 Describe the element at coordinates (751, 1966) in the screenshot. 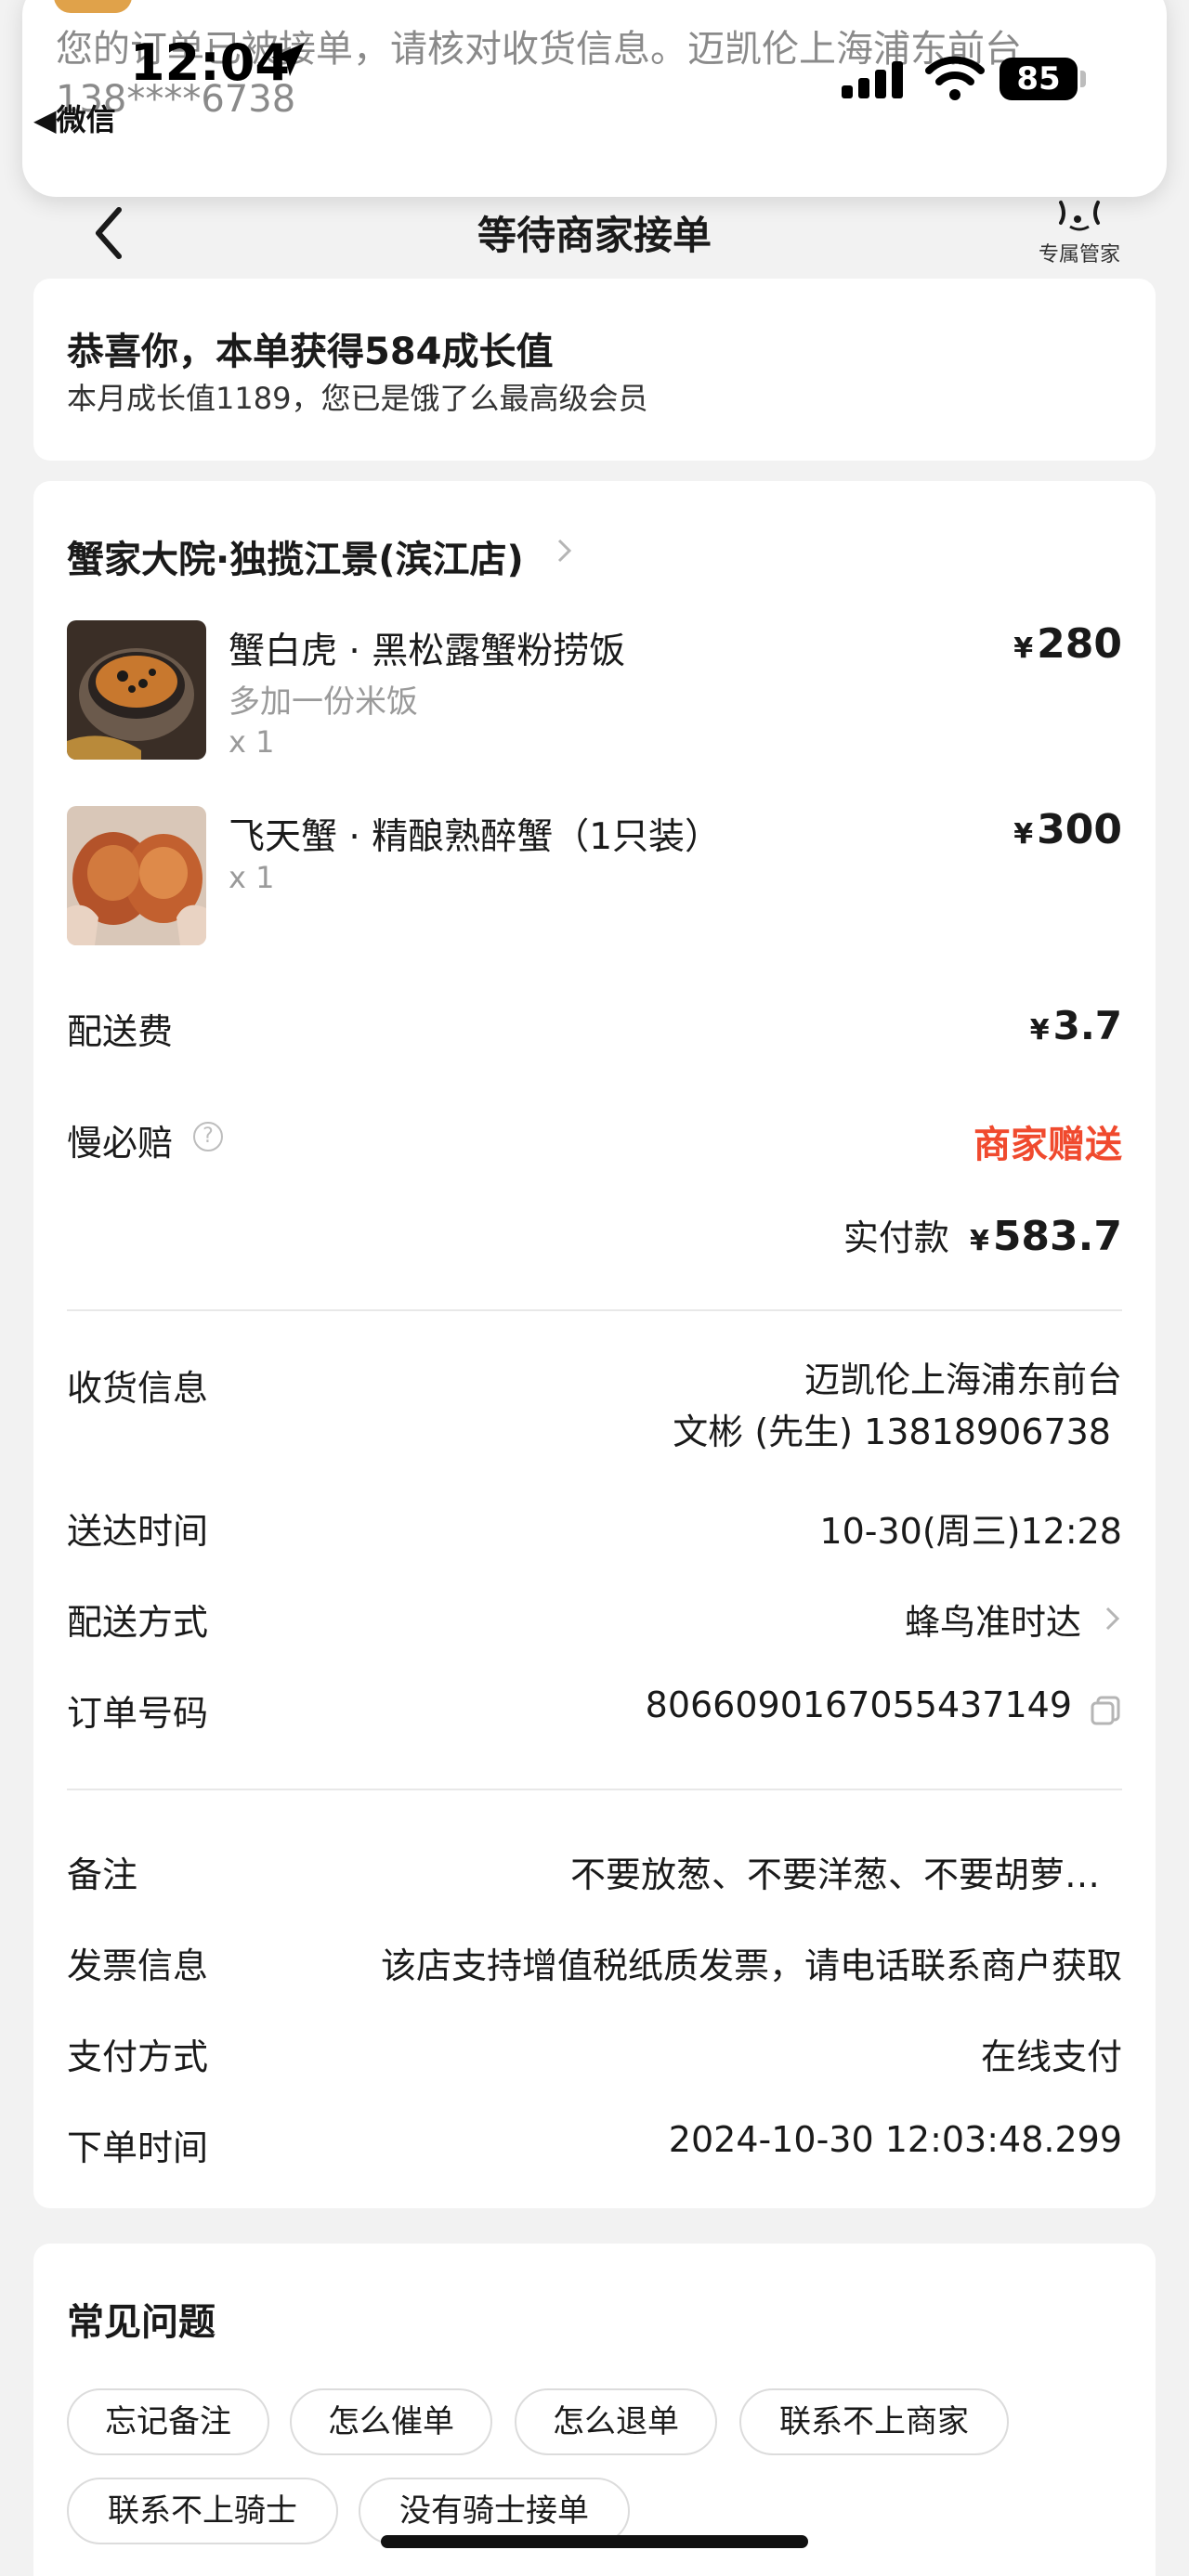

I see `invoice-value: 该店支持增值税纸质发票，请电话联系商户获取` at that location.